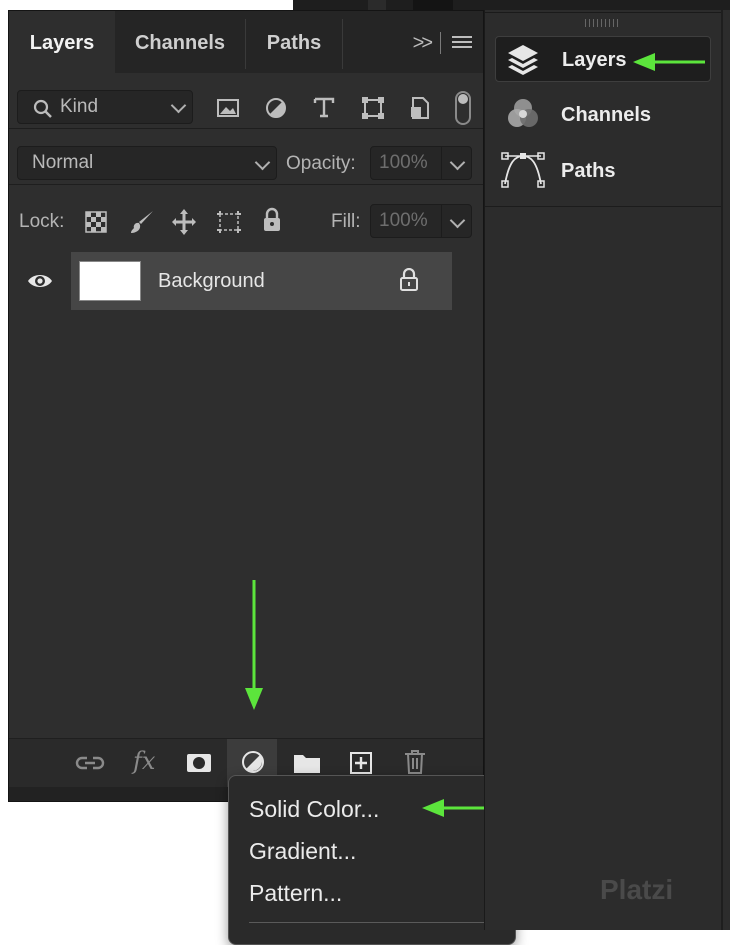 The width and height of the screenshot is (730, 945). What do you see at coordinates (324, 107) in the screenshot?
I see `type-layer-filter-icon` at bounding box center [324, 107].